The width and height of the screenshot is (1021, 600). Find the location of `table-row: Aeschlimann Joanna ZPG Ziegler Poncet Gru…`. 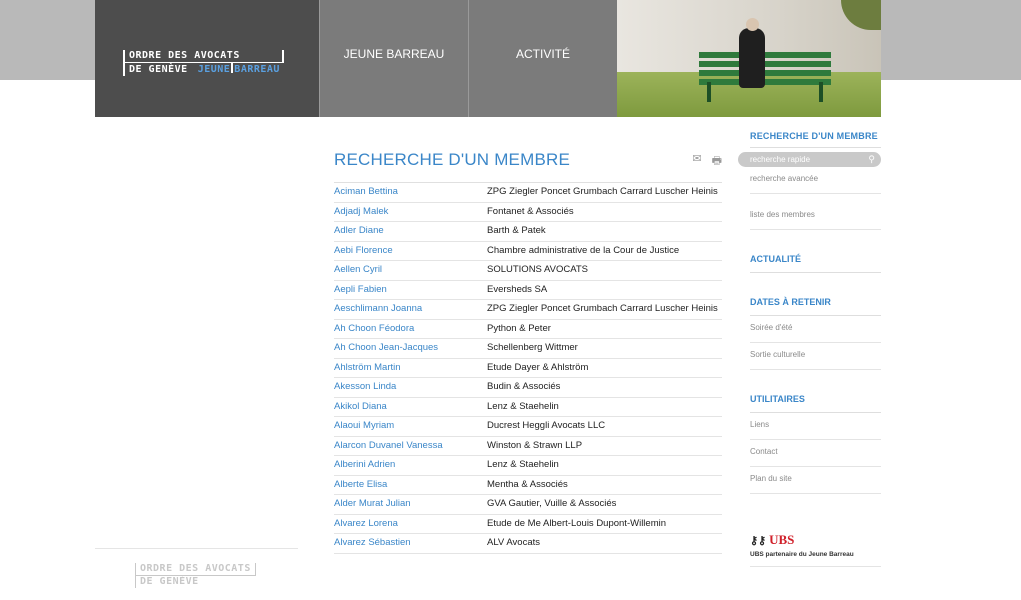

table-row: Aeschlimann Joanna ZPG Ziegler Poncet Gru… is located at coordinates (528, 310).